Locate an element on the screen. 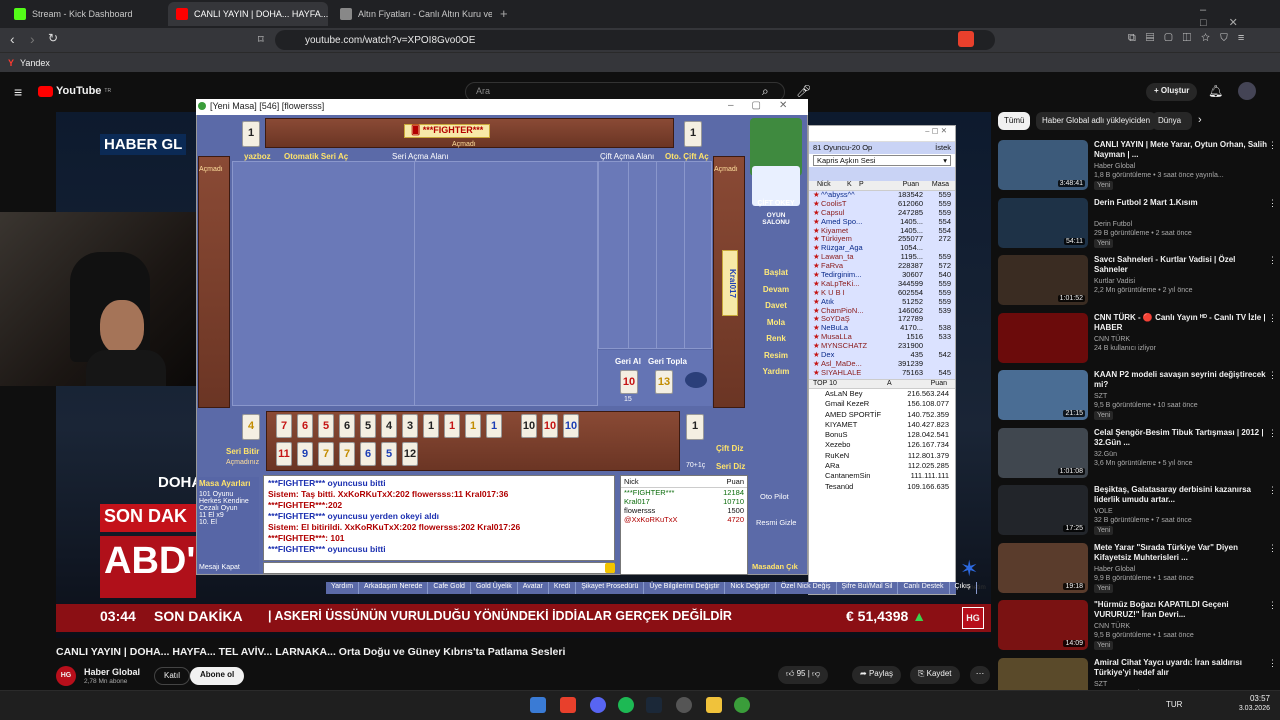  top10-row: RuKeN 112.801.379 is located at coordinates (882, 456).